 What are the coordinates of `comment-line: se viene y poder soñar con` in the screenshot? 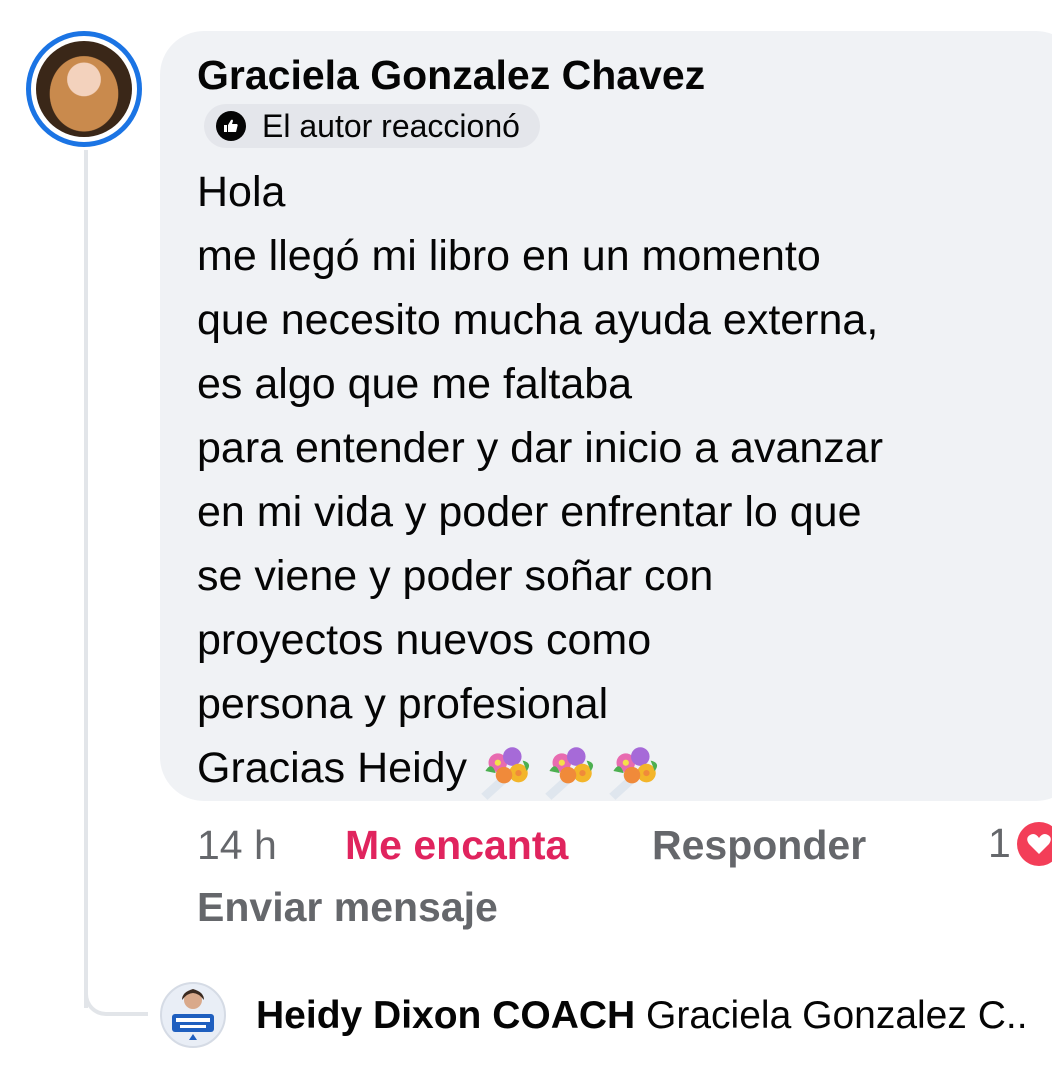 It's located at (455, 576).